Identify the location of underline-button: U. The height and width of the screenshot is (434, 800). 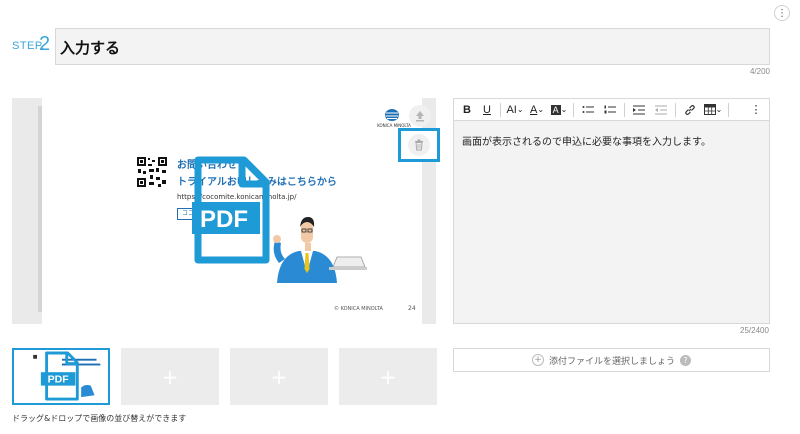
(487, 110).